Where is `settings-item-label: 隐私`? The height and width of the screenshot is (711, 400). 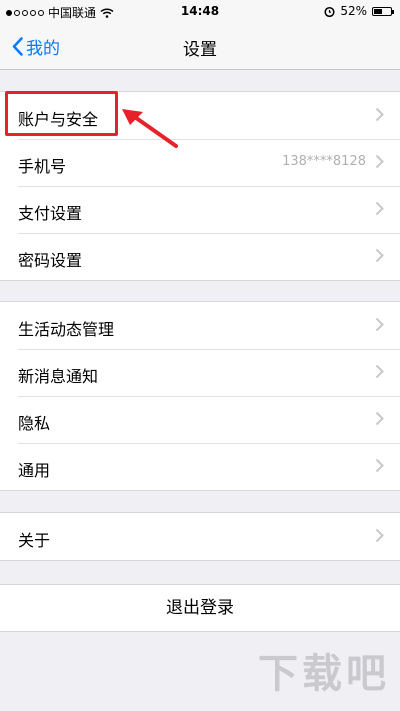
settings-item-label: 隐私 is located at coordinates (34, 423).